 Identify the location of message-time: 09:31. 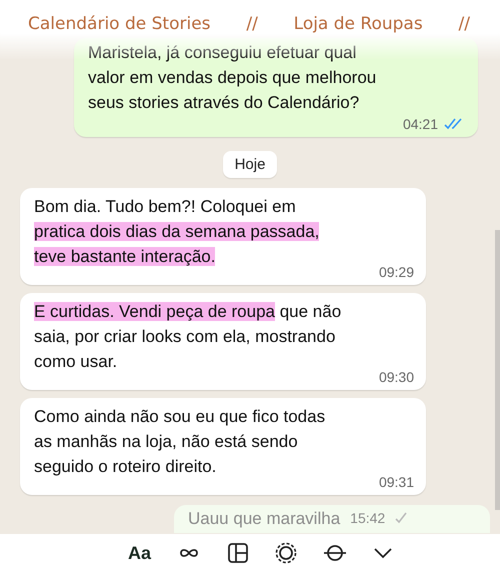
(396, 482).